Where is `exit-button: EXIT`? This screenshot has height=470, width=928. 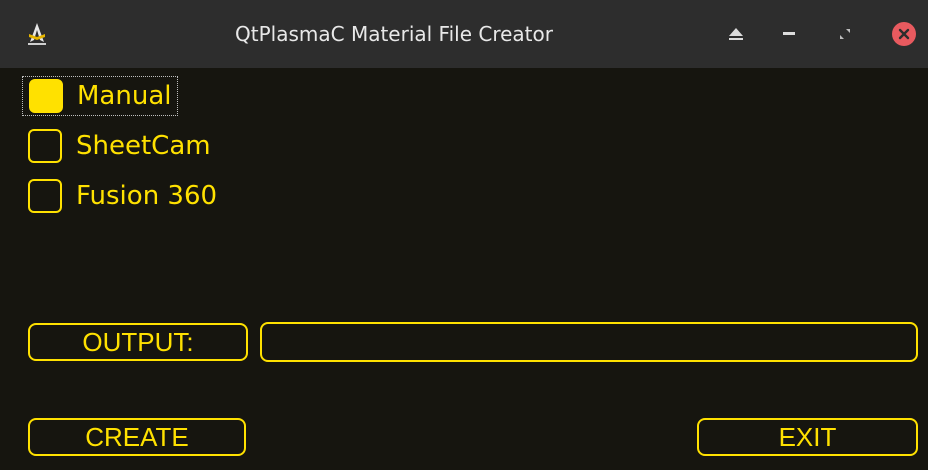
exit-button: EXIT is located at coordinates (807, 437).